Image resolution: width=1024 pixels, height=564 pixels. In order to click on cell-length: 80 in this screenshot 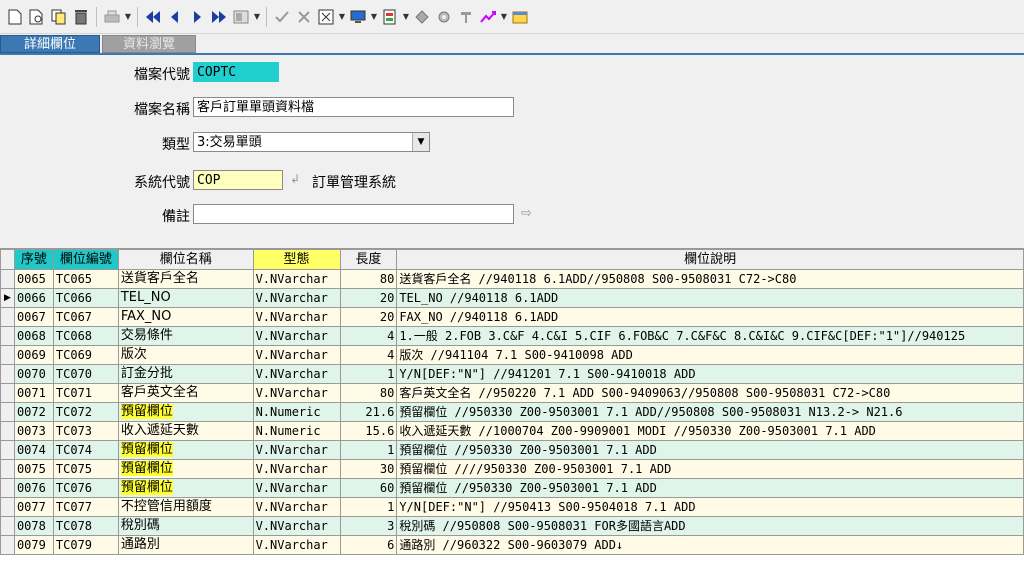, I will do `click(368, 393)`.